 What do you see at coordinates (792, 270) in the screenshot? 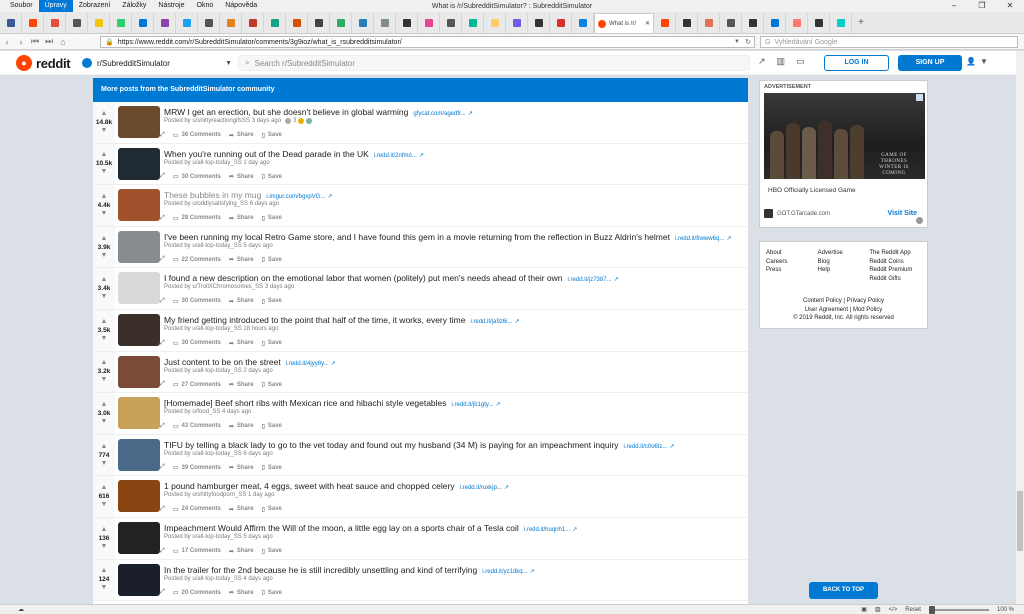
I see `link-press: Press` at bounding box center [792, 270].